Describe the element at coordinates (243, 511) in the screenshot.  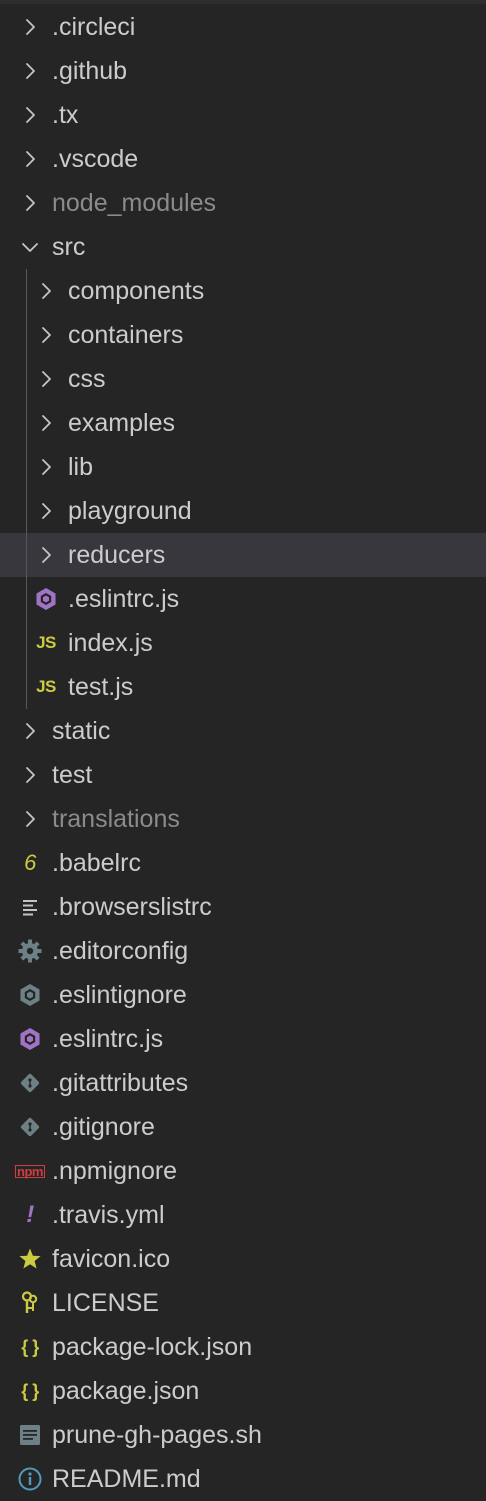
I see `folder-item-playground: playground` at that location.